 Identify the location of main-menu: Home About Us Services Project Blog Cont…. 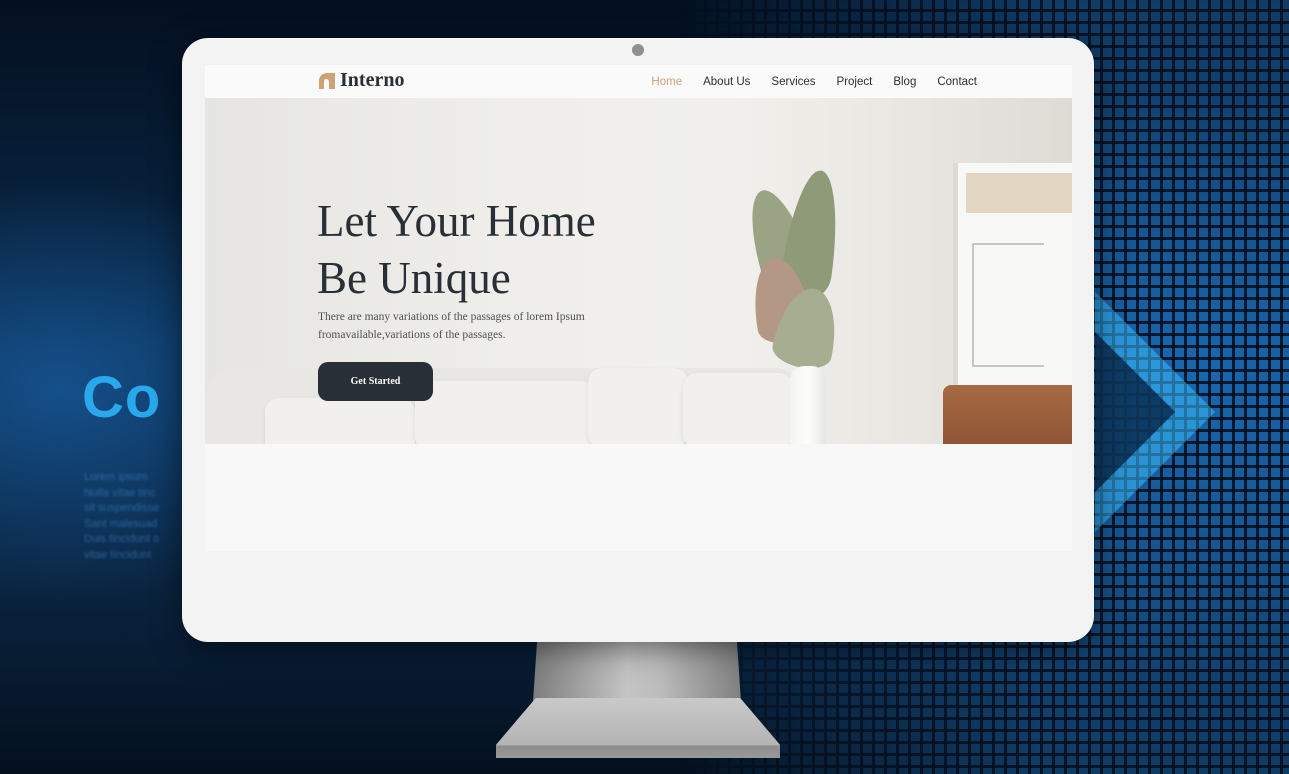
(814, 81).